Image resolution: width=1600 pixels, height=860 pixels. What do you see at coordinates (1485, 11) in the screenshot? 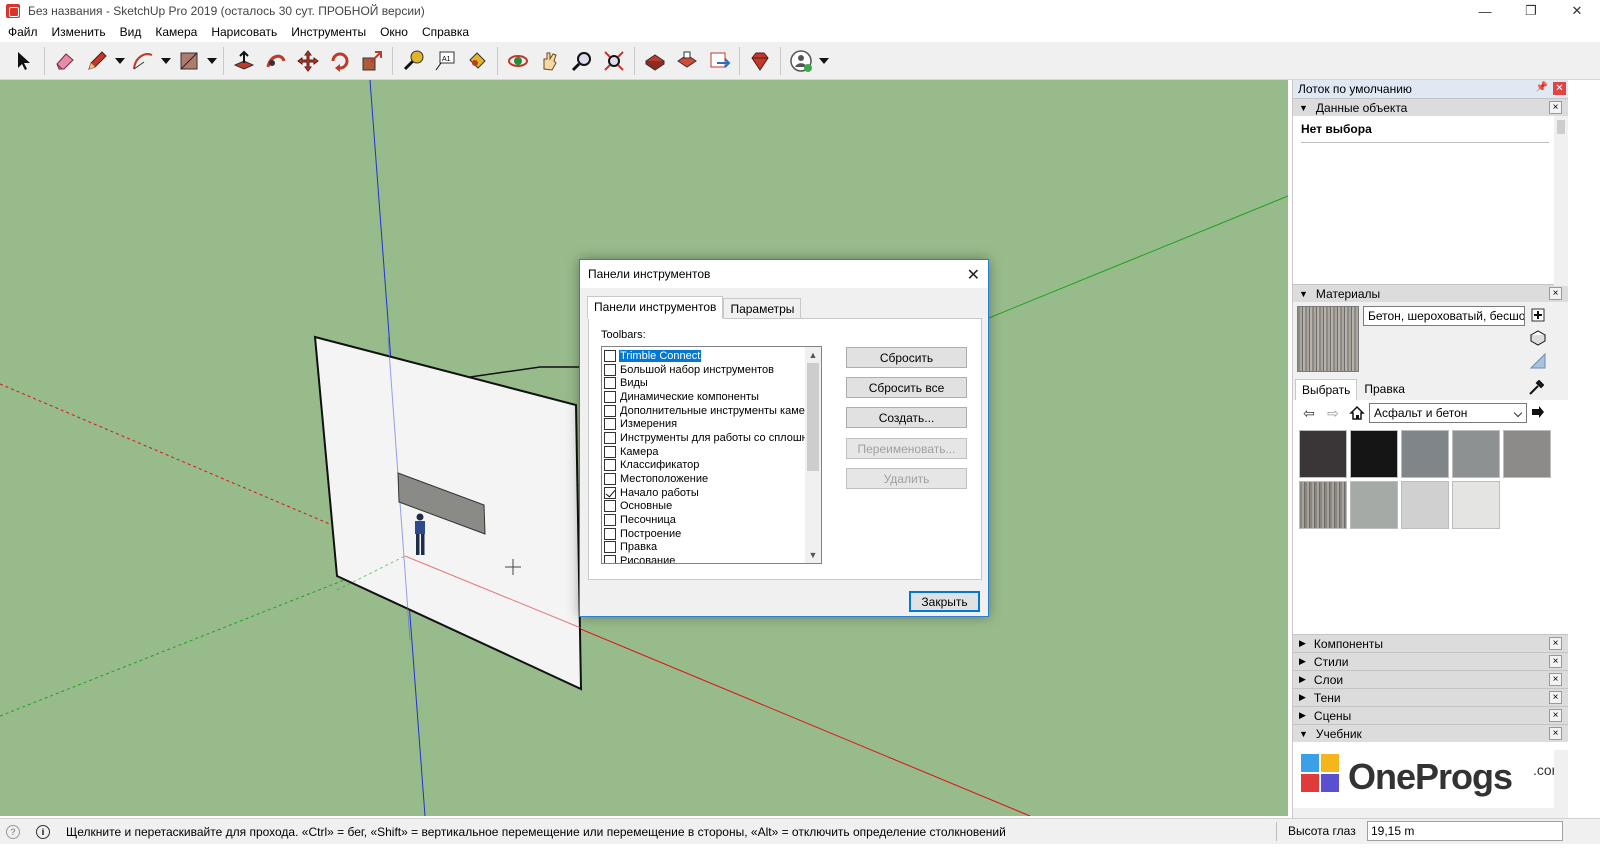
I see `minimize-button: —` at bounding box center [1485, 11].